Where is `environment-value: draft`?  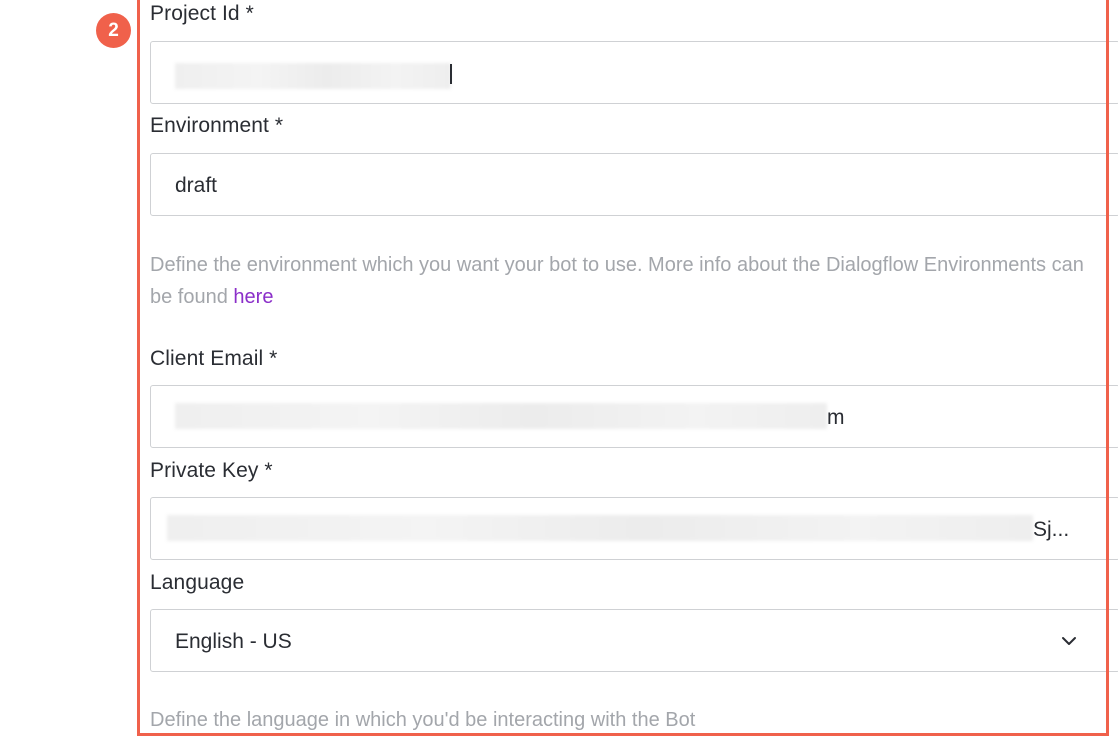 environment-value: draft is located at coordinates (196, 185).